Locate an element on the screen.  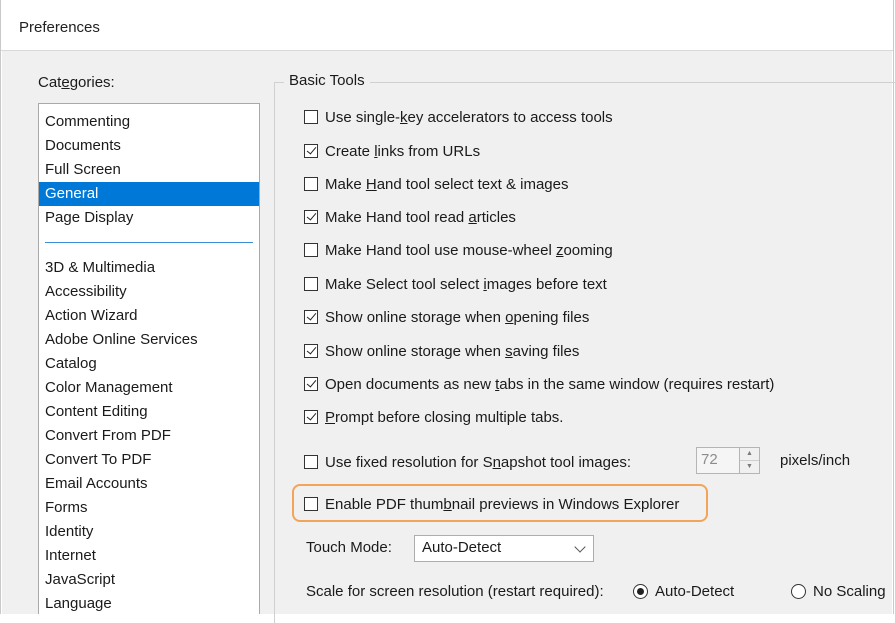
touch-mode-label: Touch Mode: is located at coordinates (349, 547).